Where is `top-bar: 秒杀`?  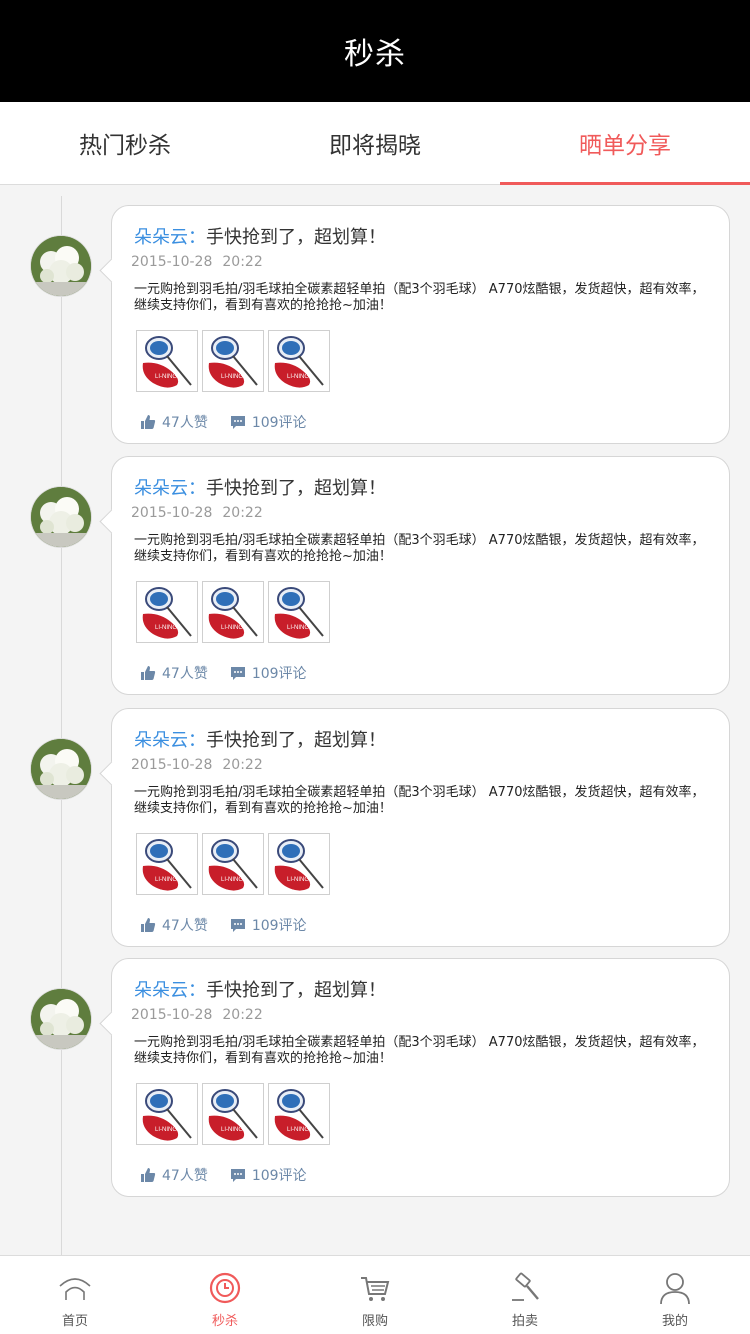
top-bar: 秒杀 is located at coordinates (375, 51).